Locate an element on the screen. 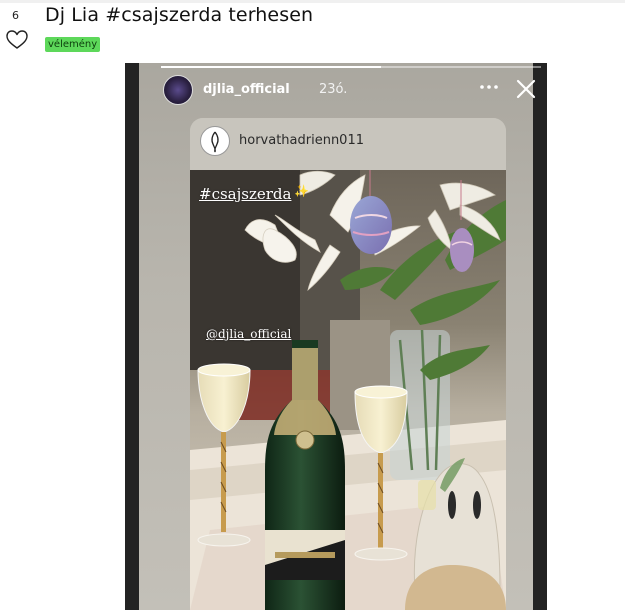  story-avatar is located at coordinates (178, 90).